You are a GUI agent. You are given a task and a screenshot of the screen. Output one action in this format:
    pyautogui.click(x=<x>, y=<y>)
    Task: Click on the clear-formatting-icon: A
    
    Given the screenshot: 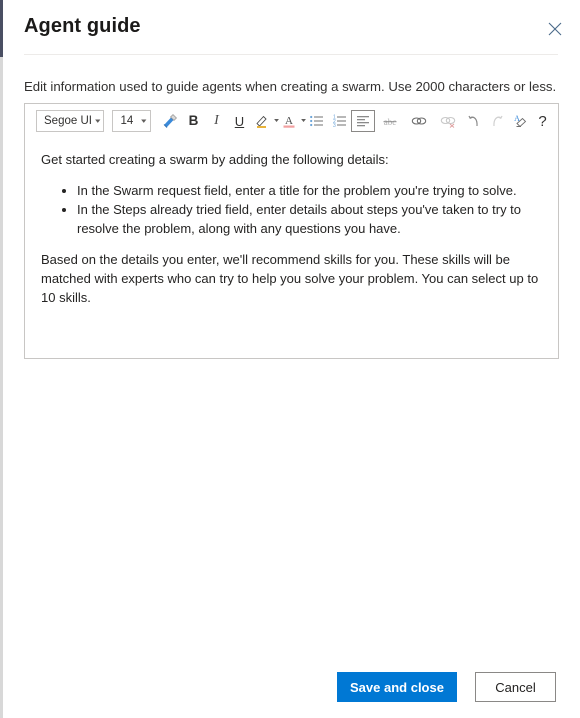 What is the action you would take?
    pyautogui.click(x=519, y=121)
    